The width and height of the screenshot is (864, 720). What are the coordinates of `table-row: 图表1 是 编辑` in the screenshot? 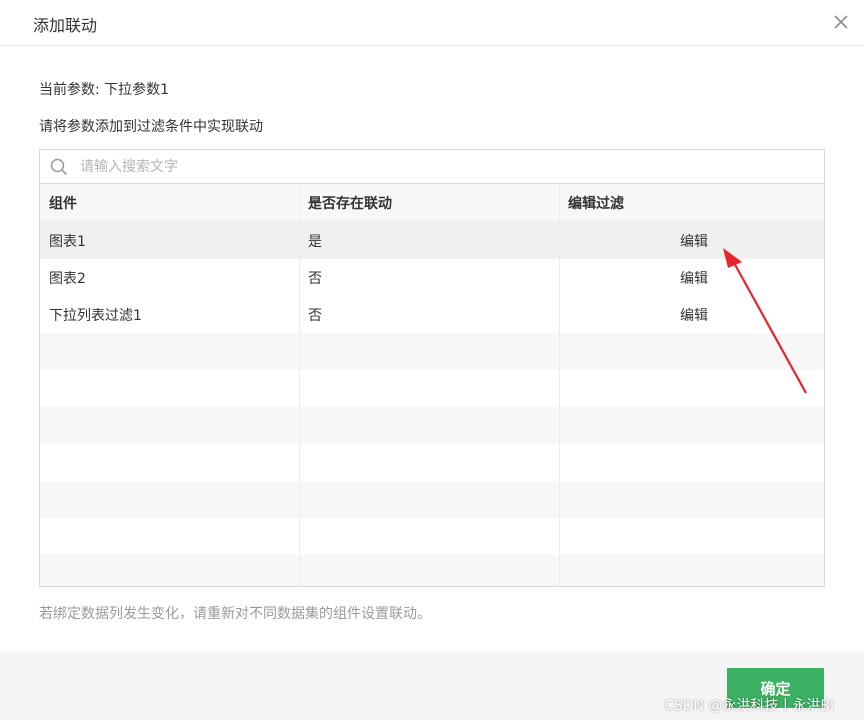 It's located at (432, 240).